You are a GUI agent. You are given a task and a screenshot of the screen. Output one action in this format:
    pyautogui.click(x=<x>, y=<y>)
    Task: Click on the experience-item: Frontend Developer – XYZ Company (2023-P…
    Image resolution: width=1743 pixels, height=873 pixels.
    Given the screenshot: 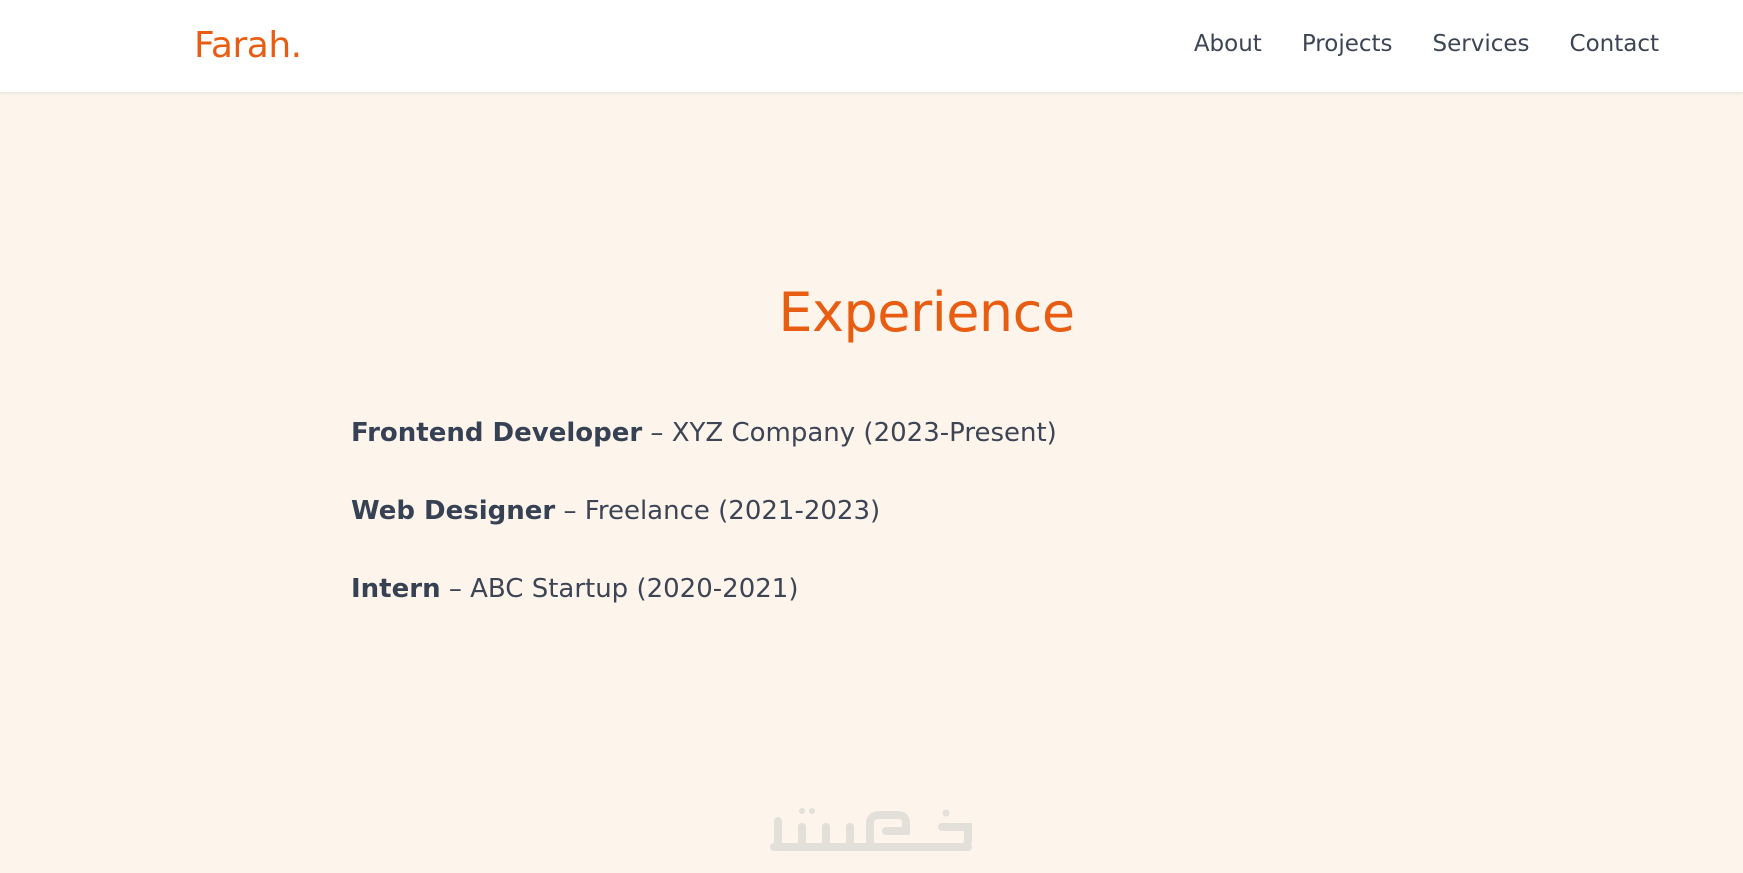 What is the action you would take?
    pyautogui.click(x=704, y=433)
    